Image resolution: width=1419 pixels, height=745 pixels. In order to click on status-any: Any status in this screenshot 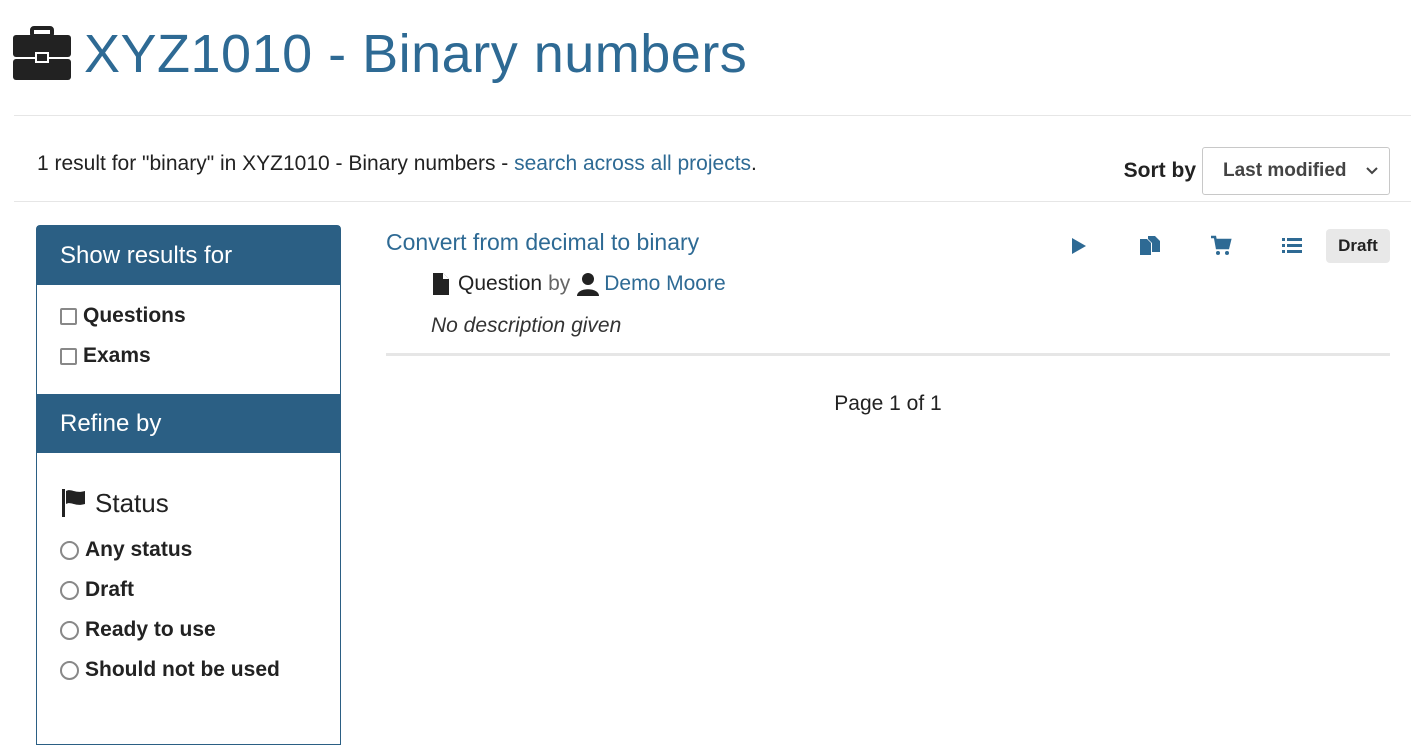, I will do `click(188, 550)`.